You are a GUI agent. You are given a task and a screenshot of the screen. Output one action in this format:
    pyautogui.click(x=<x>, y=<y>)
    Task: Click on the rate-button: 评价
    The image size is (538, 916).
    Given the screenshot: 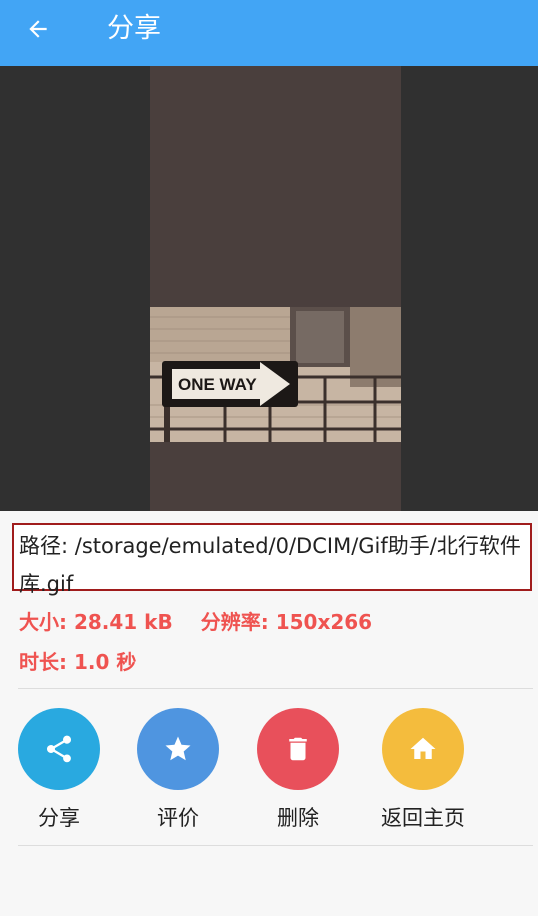 What is the action you would take?
    pyautogui.click(x=178, y=770)
    